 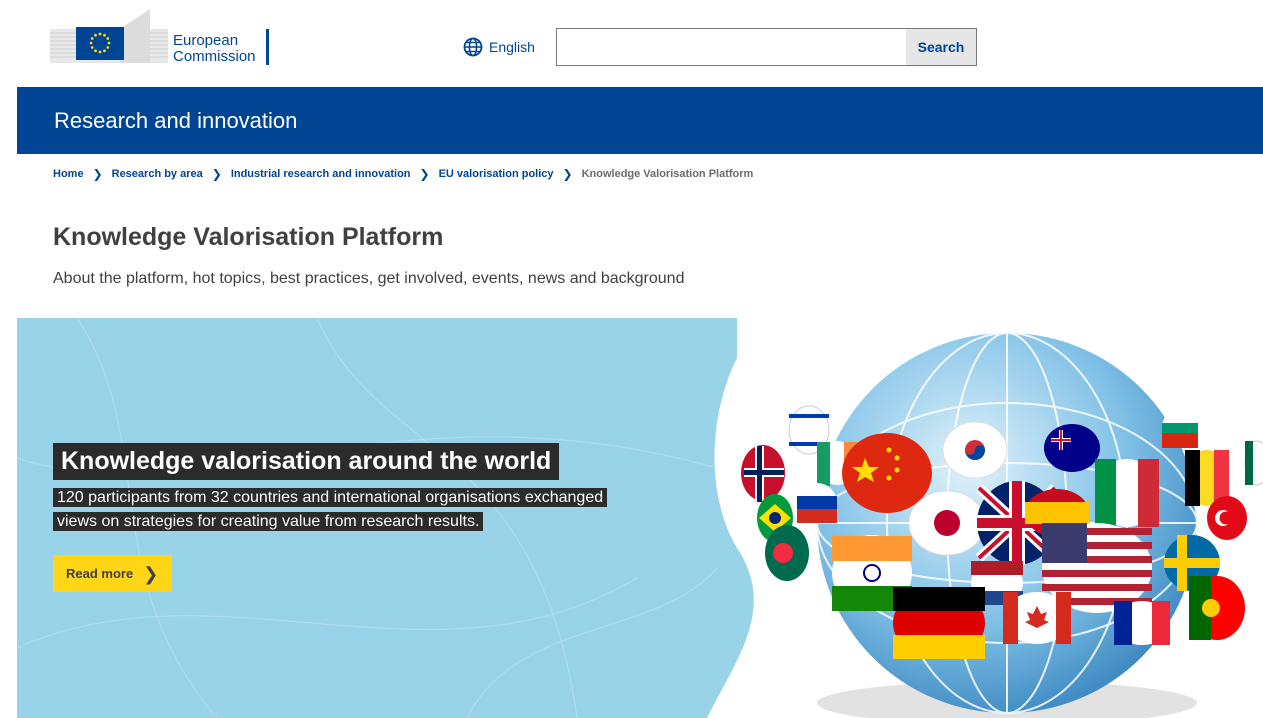 What do you see at coordinates (68, 174) in the screenshot?
I see `breadcrumb-home: Home` at bounding box center [68, 174].